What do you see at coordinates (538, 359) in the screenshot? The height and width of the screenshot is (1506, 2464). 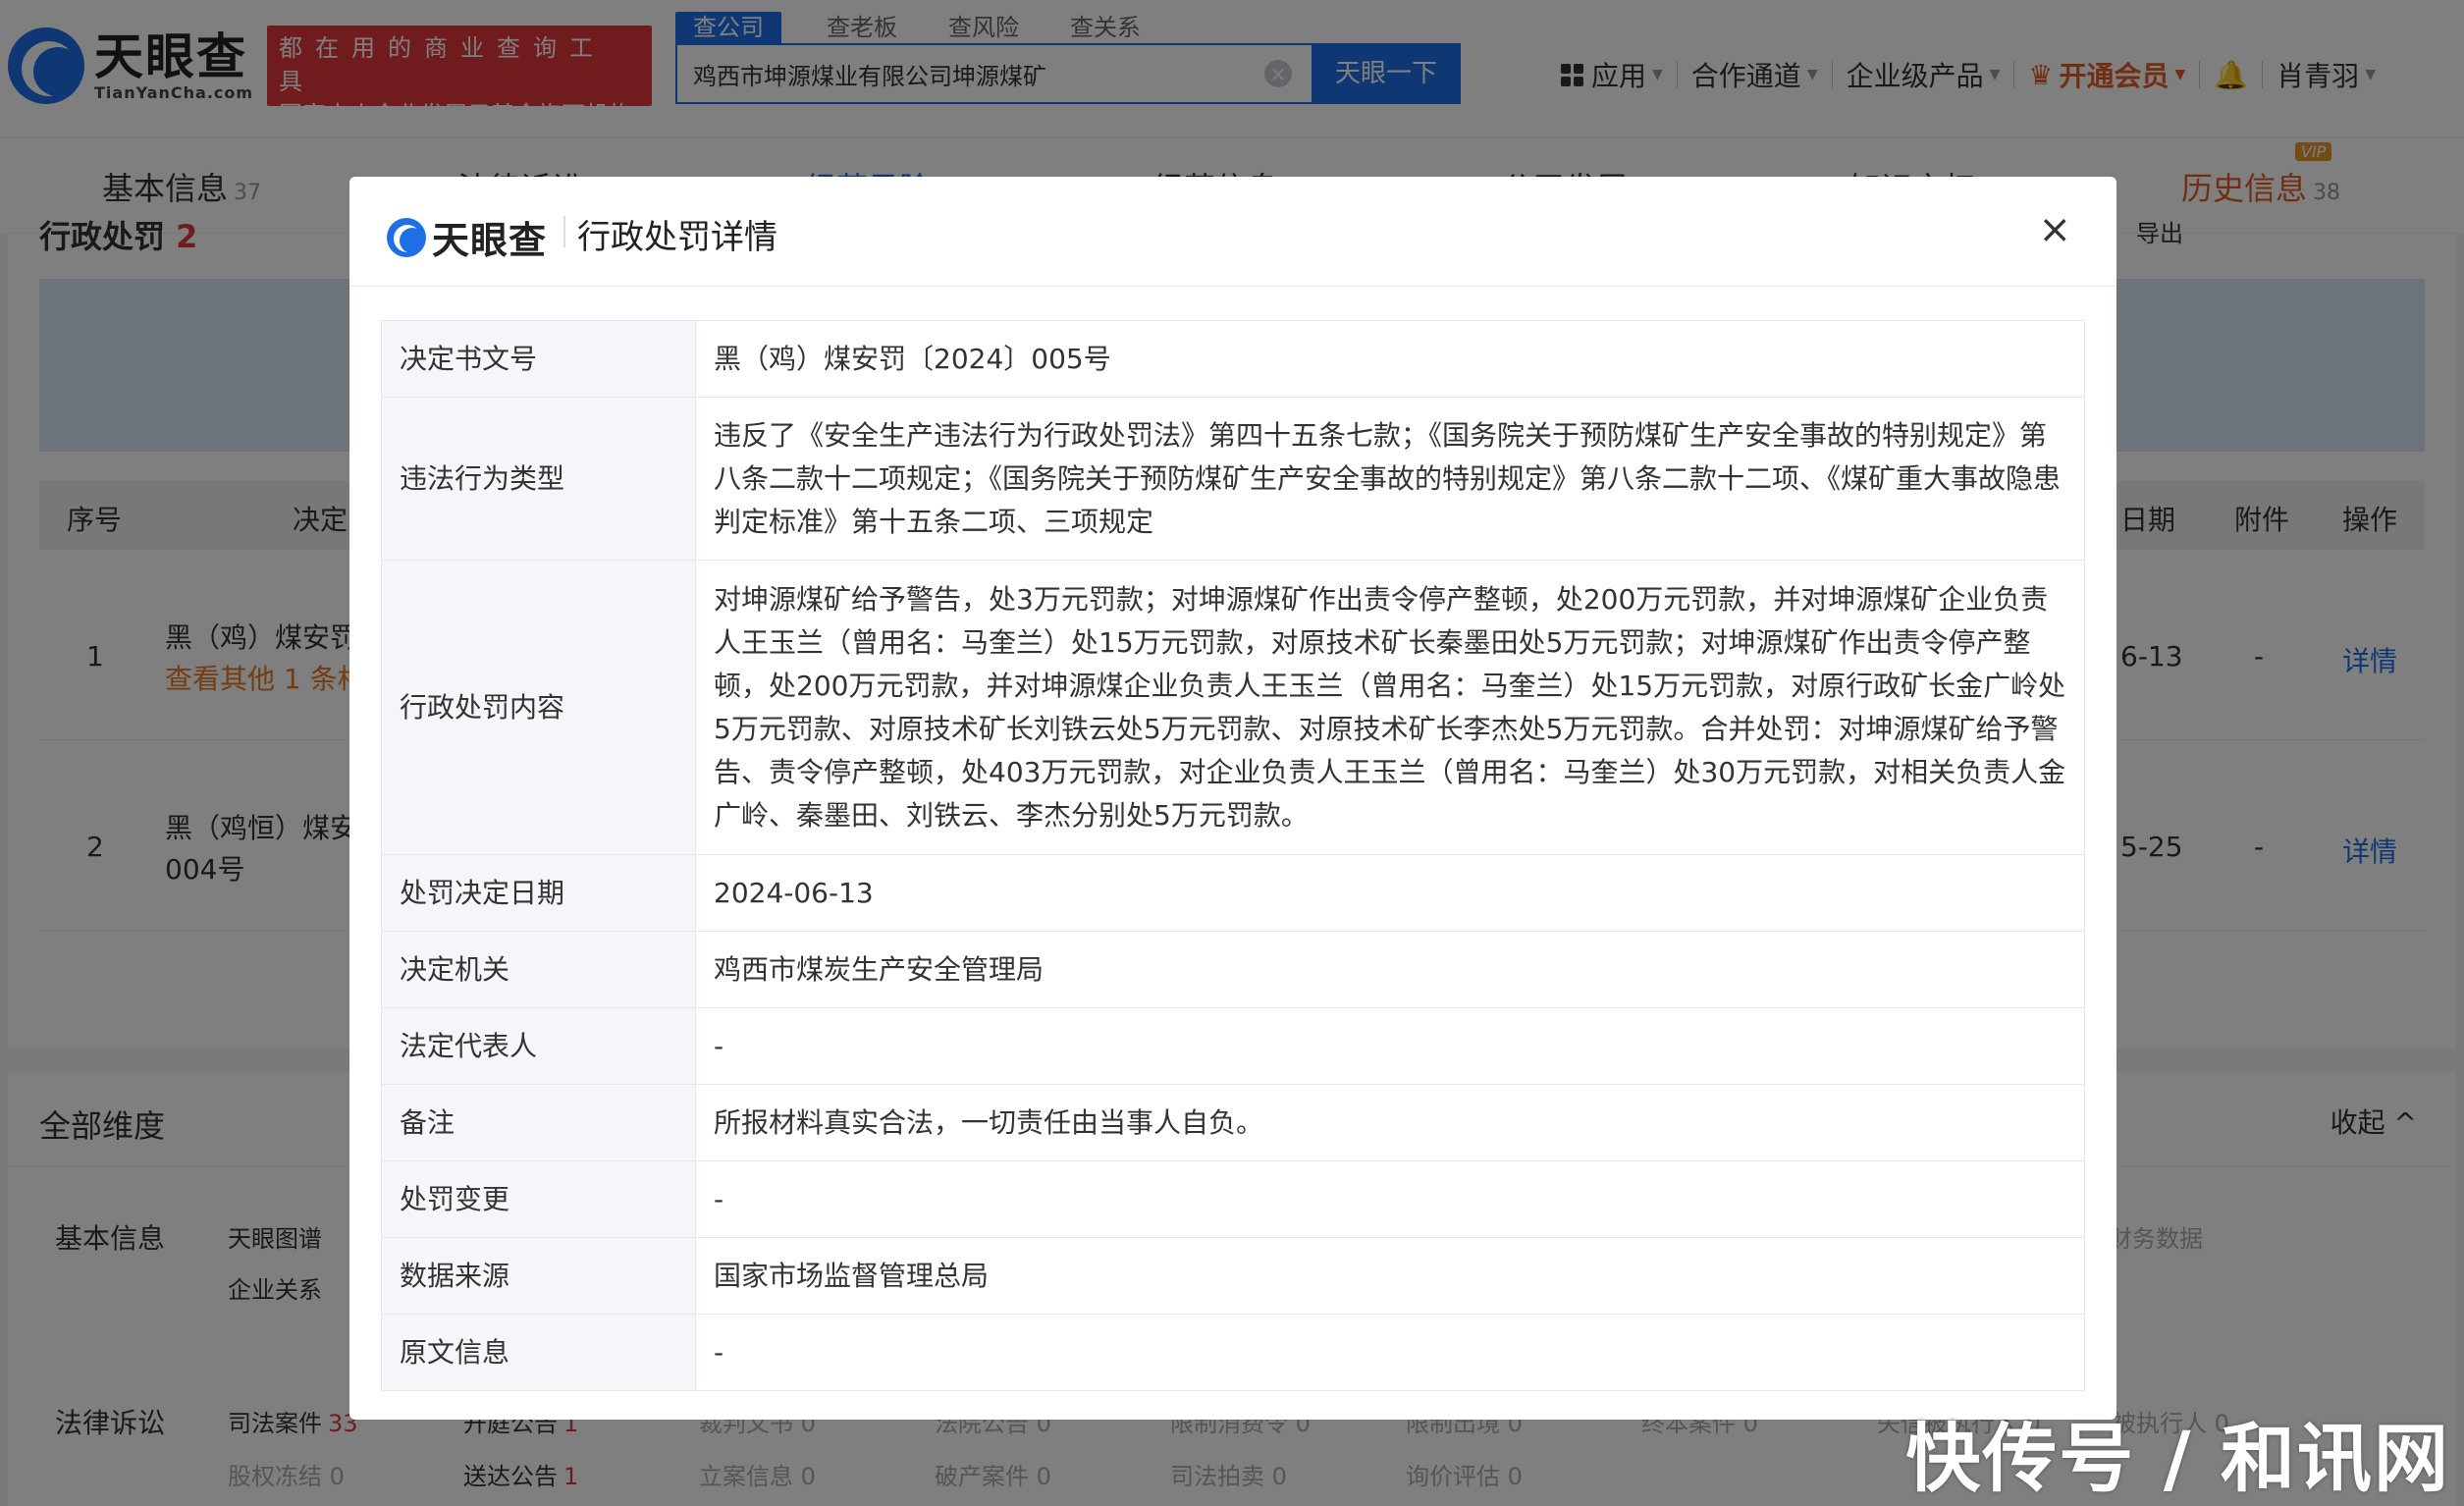 I see `field-key: 决定书文号` at bounding box center [538, 359].